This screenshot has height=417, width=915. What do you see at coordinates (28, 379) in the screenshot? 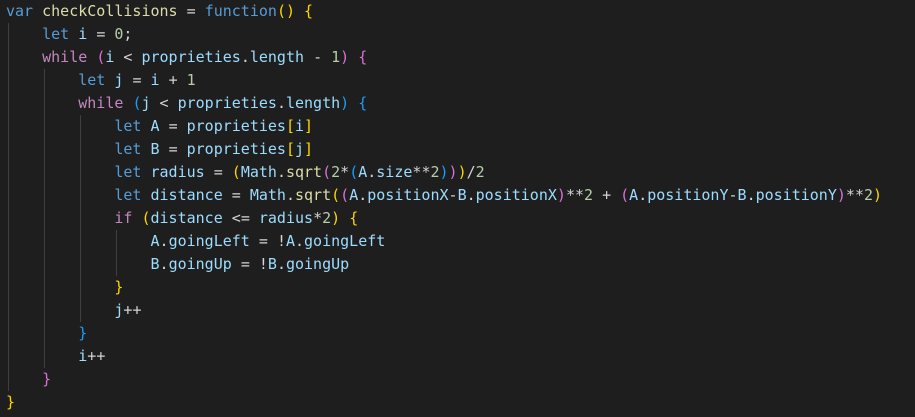
I see `code-line-17: }` at bounding box center [28, 379].